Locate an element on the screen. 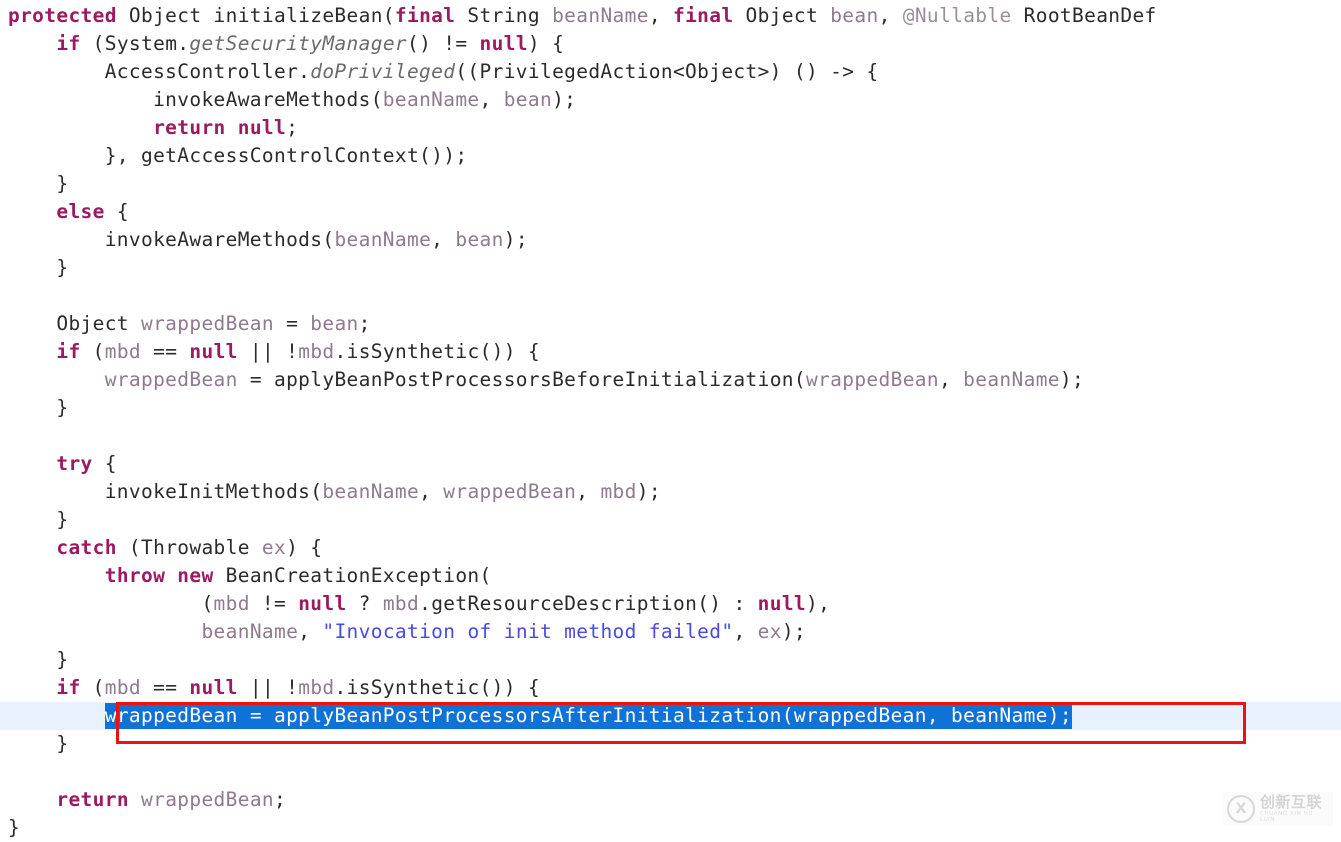 This screenshot has height=842, width=1341. code-line: catch (Throwable ex) { is located at coordinates (670, 548).